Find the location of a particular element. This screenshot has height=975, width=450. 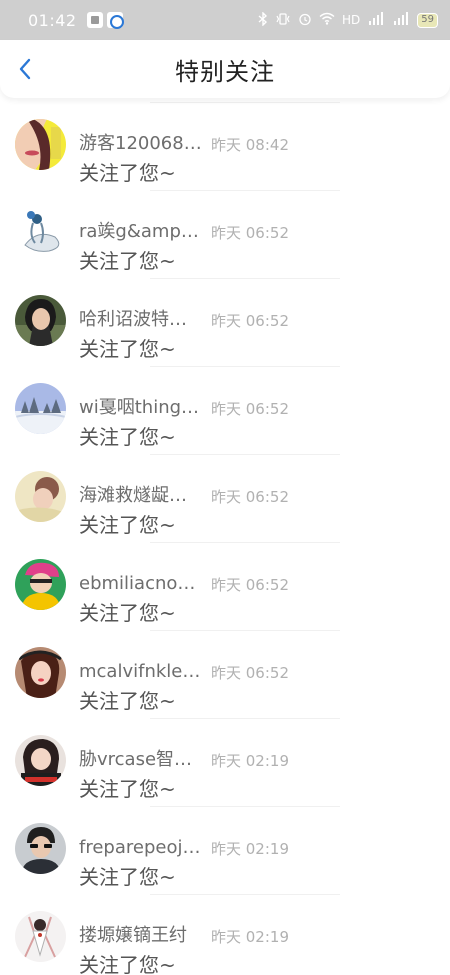

list-item: ebmiliacno… 昨天 06:52 关注了您~ is located at coordinates (225, 586).